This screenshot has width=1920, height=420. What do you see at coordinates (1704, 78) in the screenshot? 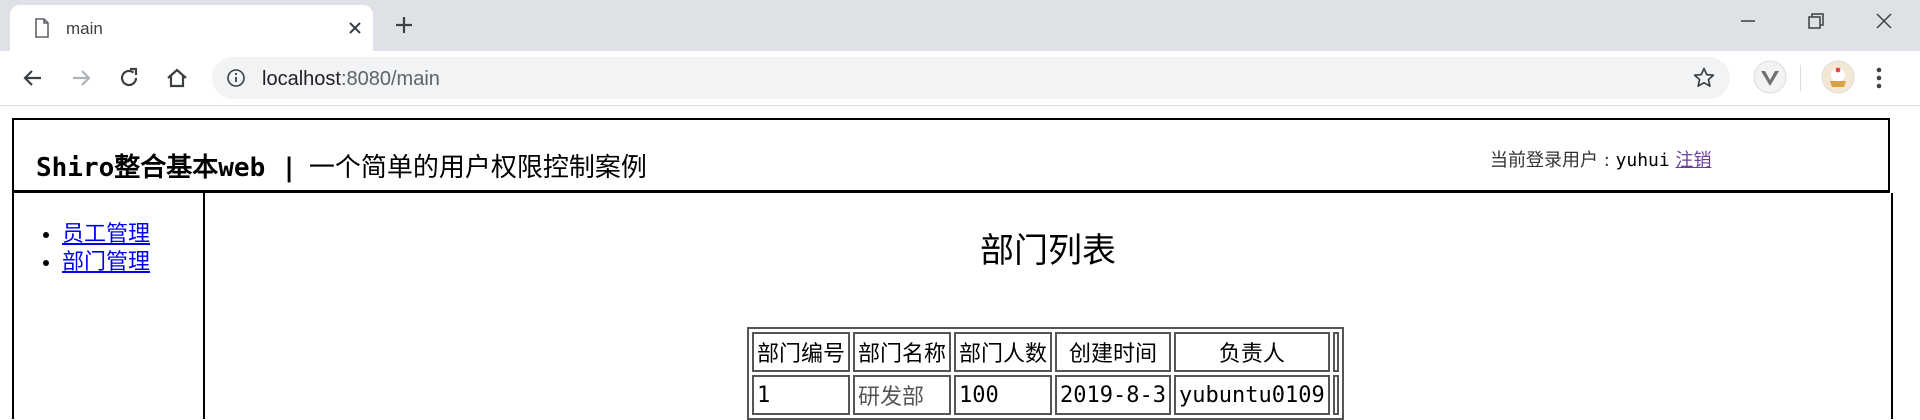
I see `bookmark-star-icon` at bounding box center [1704, 78].